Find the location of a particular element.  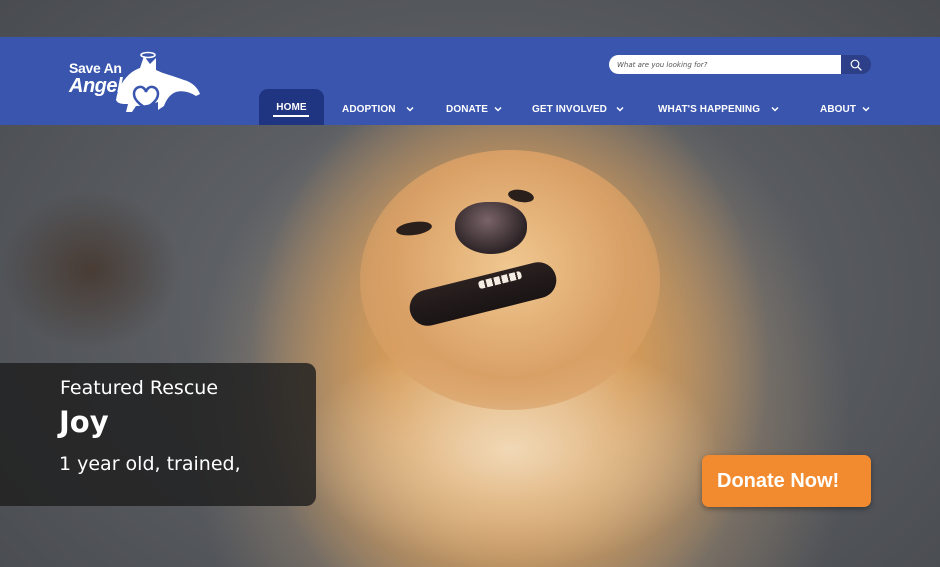

nav-item-label: HOME is located at coordinates (291, 107).